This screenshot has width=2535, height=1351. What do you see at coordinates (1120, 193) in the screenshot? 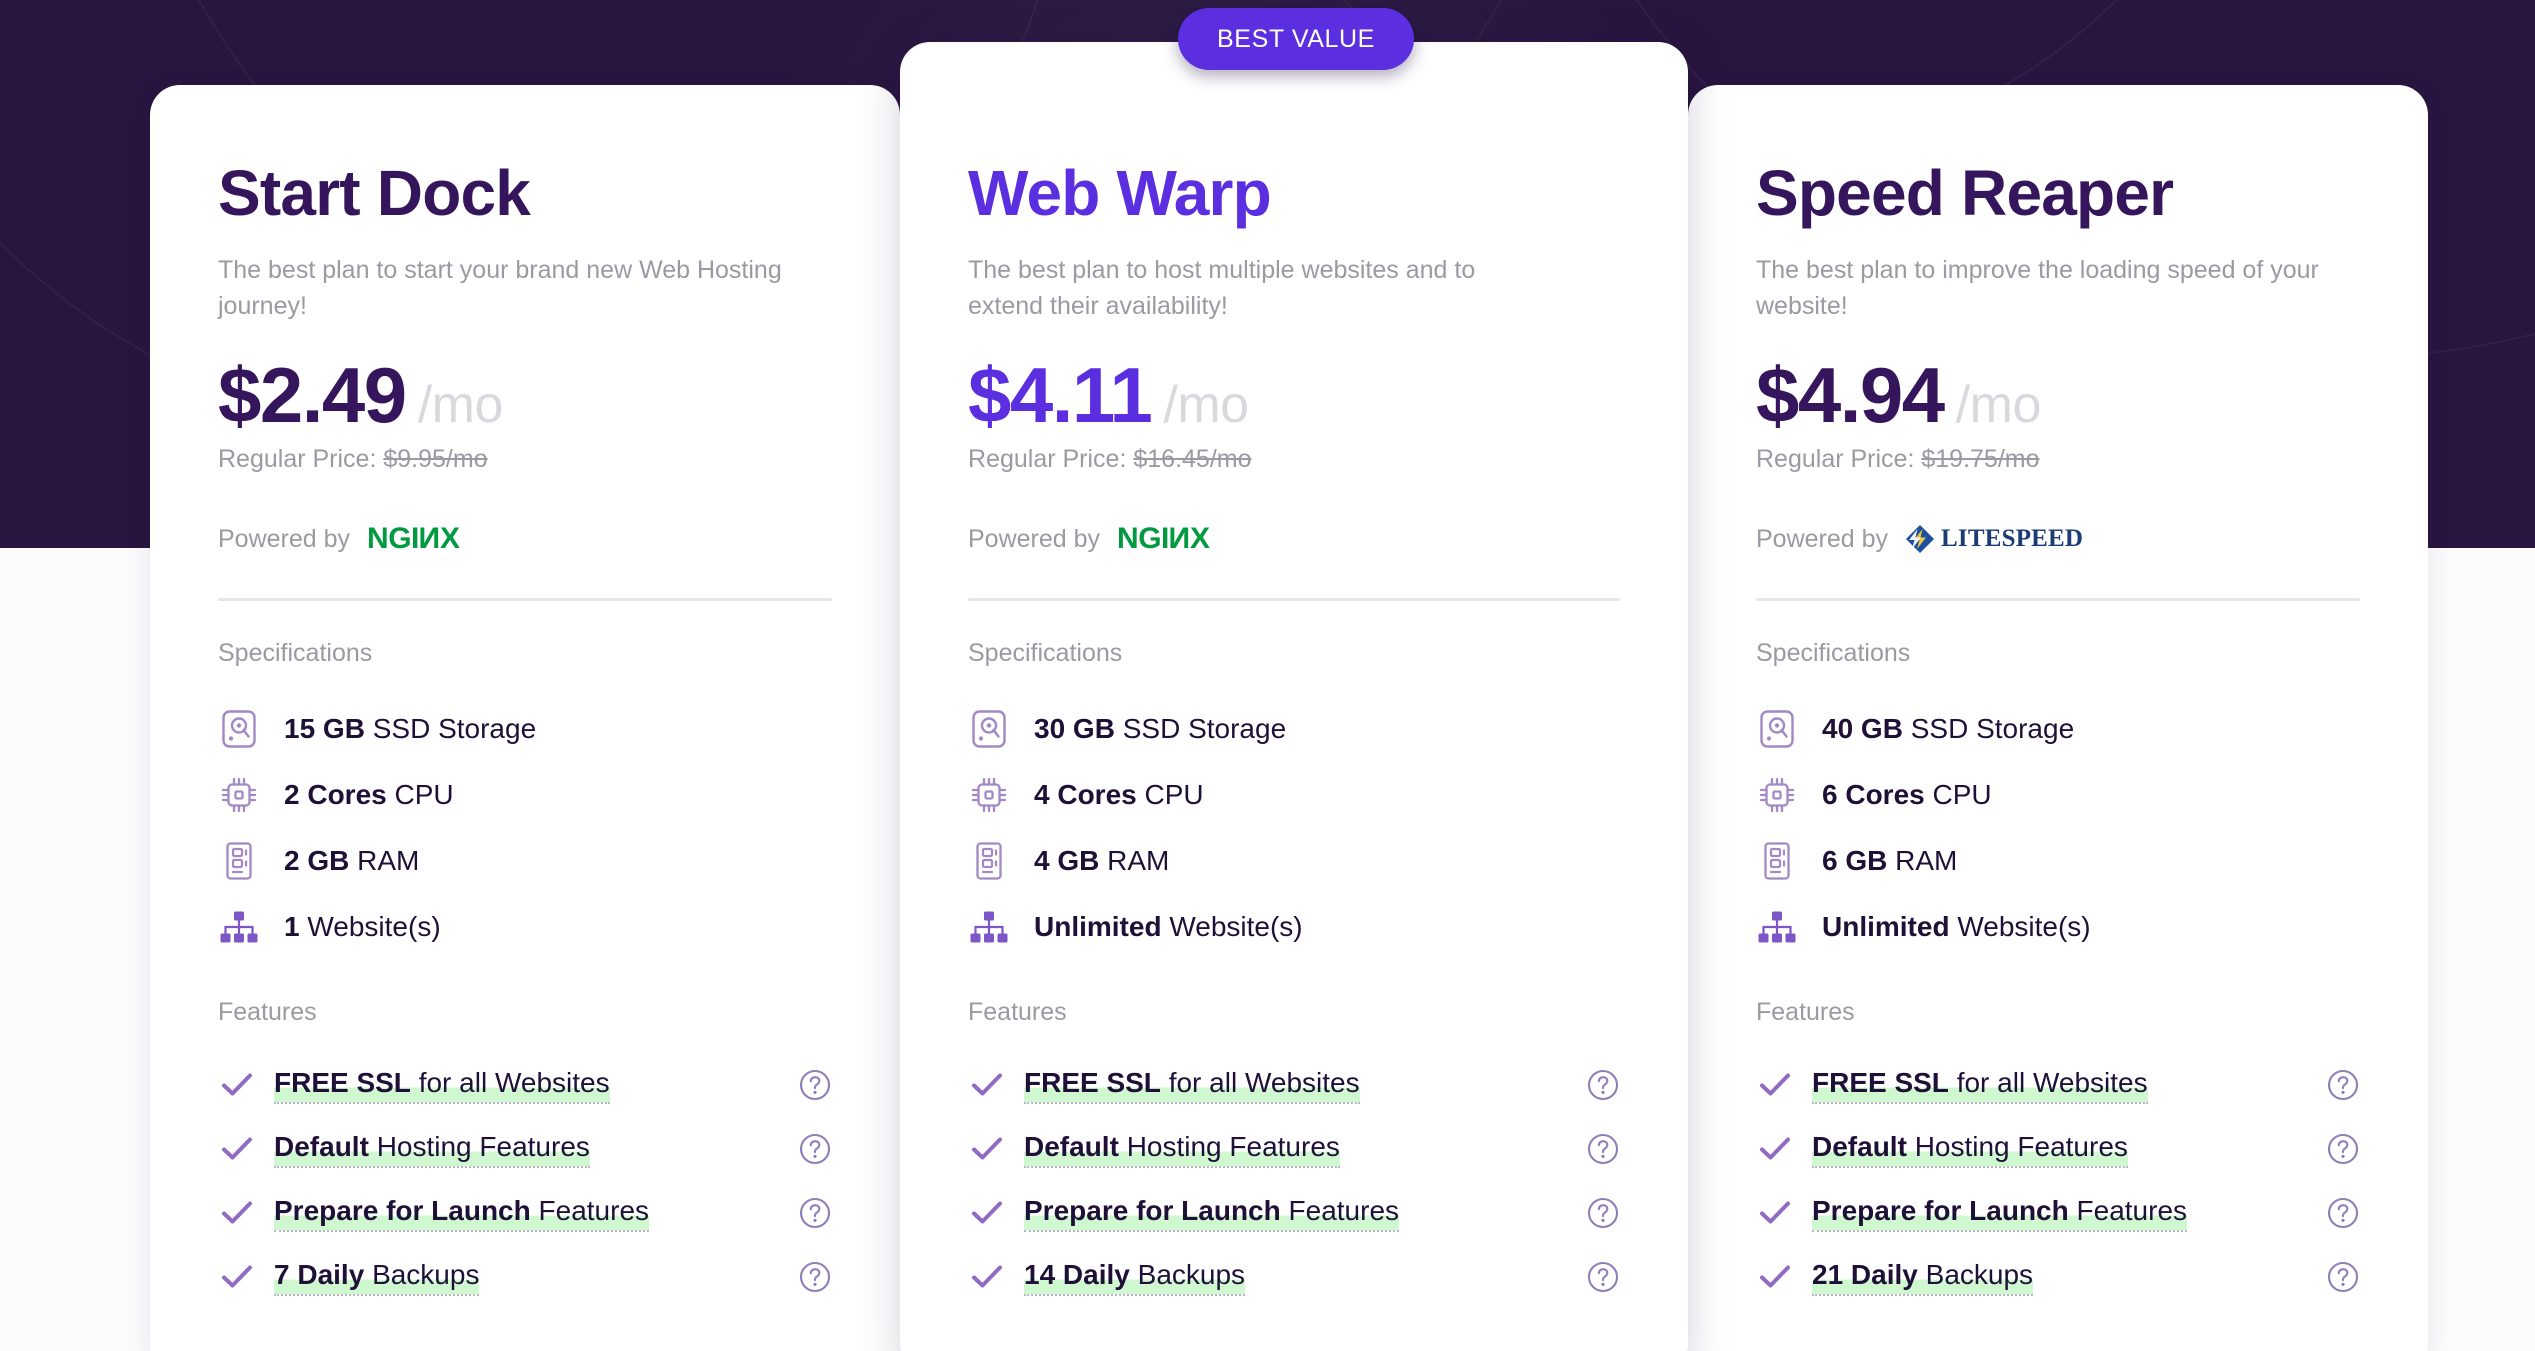
I see `plan-title: Web Warp` at bounding box center [1120, 193].